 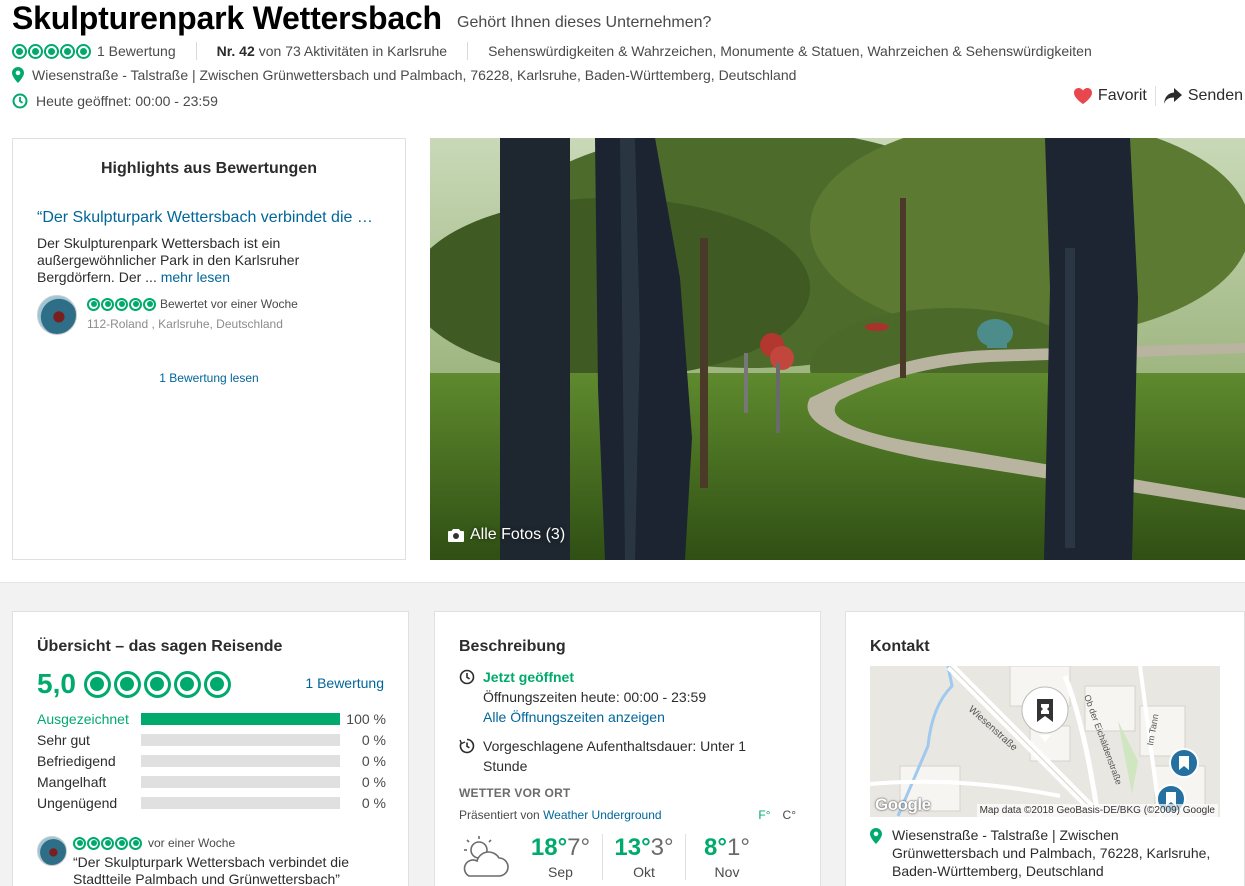 What do you see at coordinates (632, 847) in the screenshot?
I see `forecast-high: 13°` at bounding box center [632, 847].